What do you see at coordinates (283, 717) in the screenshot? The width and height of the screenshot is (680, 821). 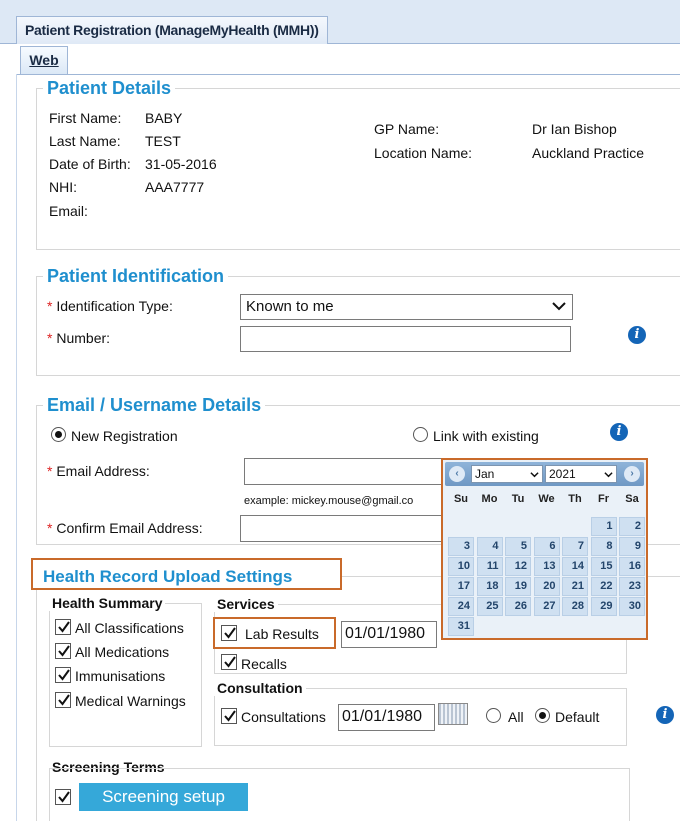 I see `consultations-label: Consultations` at bounding box center [283, 717].